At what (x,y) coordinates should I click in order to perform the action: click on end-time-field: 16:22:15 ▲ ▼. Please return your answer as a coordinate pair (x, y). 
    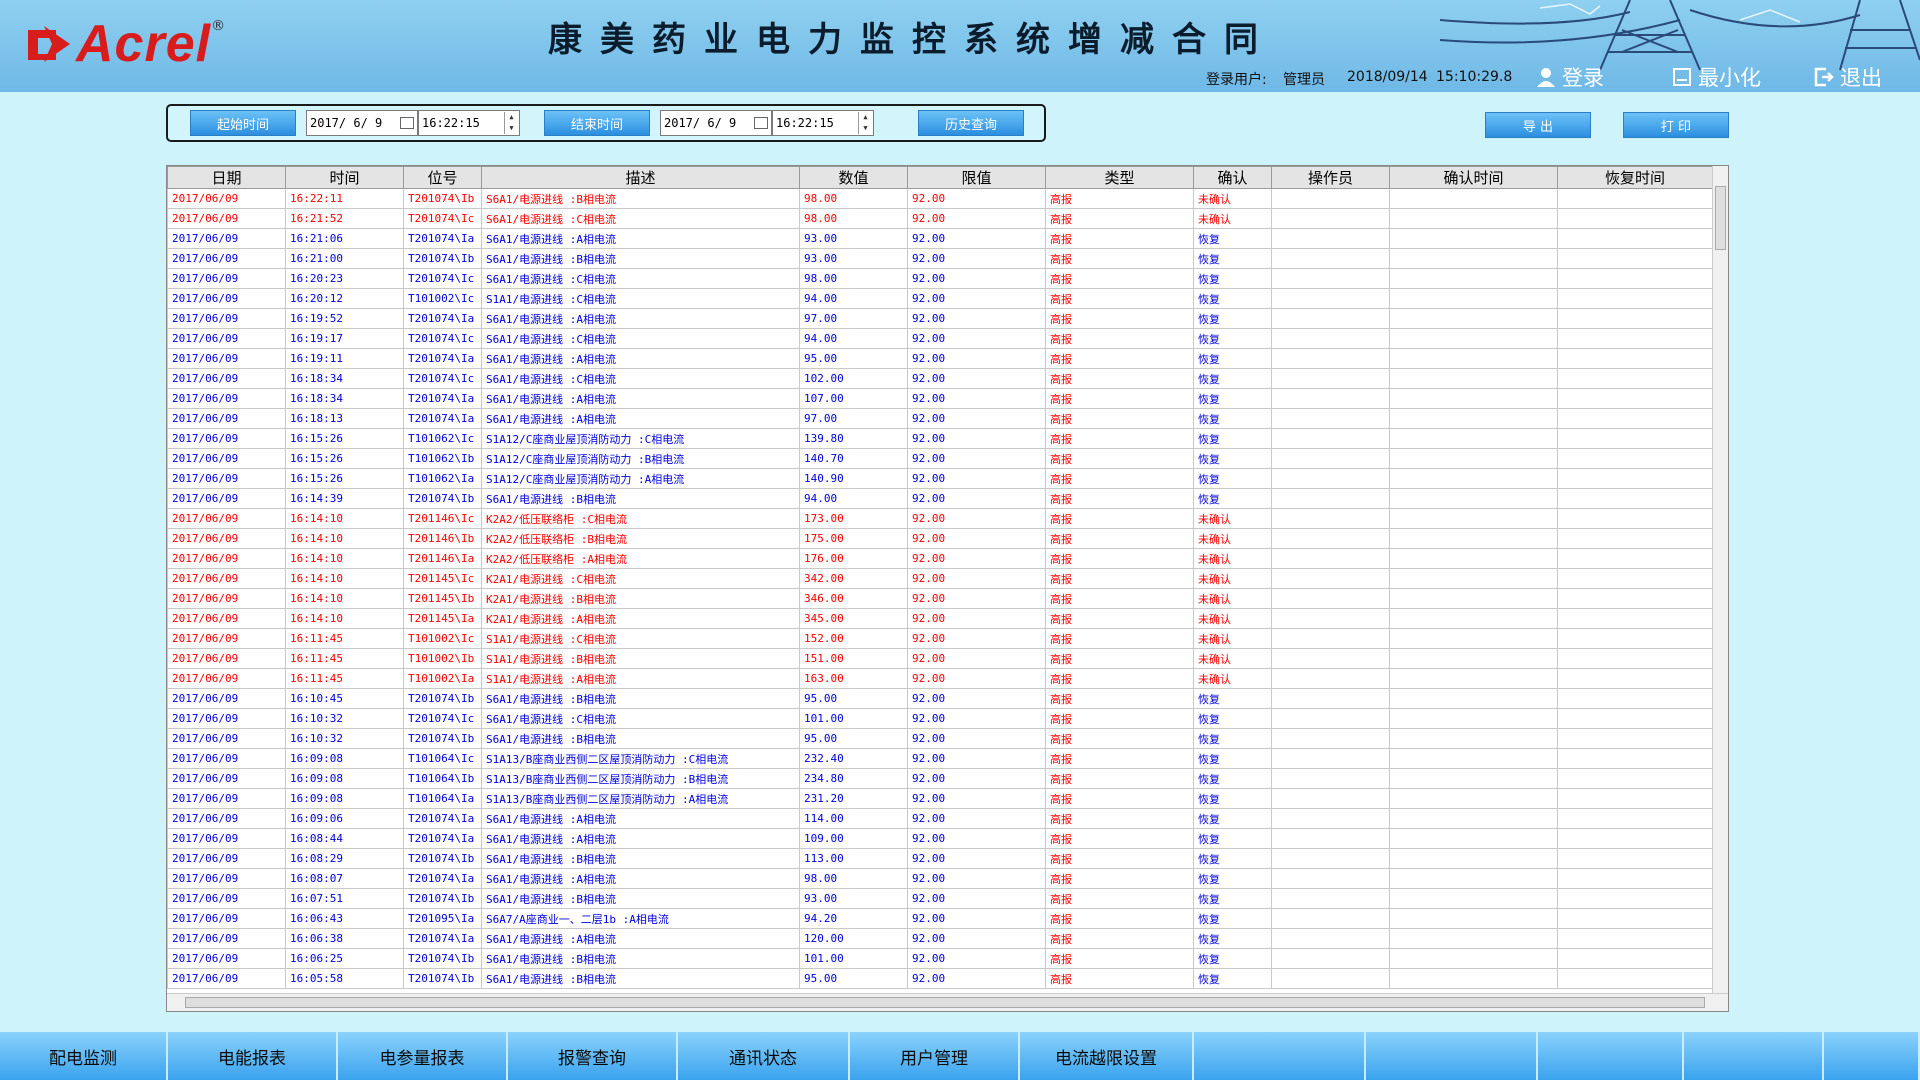
    Looking at the image, I should click on (823, 123).